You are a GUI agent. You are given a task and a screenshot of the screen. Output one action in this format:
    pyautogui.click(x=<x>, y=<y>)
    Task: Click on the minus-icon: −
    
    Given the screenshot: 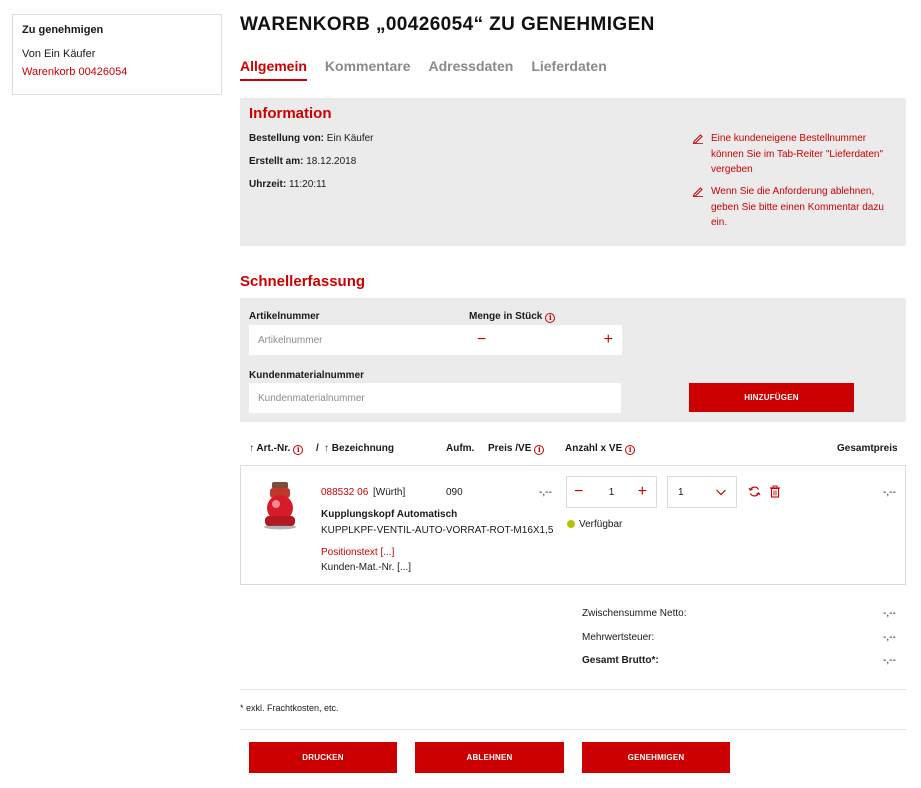 What is the action you would take?
    pyautogui.click(x=481, y=340)
    